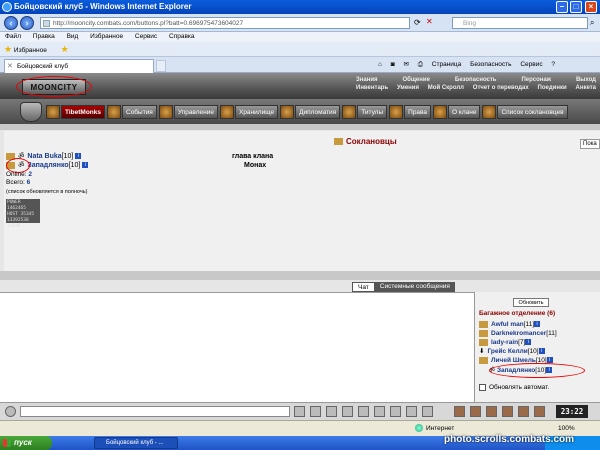 The image size is (600, 450). What do you see at coordinates (406, 64) in the screenshot?
I see `mail-icon: ✉` at bounding box center [406, 64].